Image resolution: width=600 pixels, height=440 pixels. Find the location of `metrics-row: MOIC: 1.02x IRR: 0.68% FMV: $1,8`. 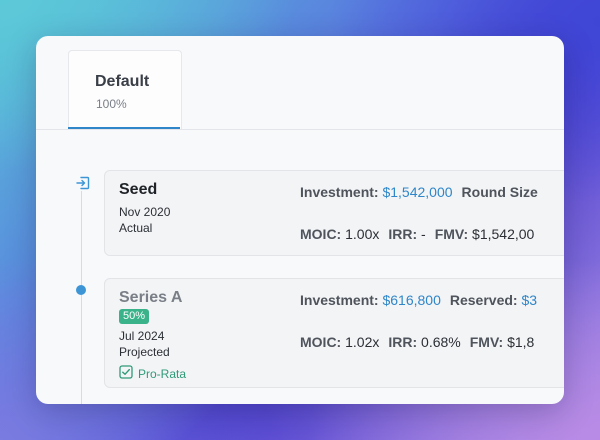

metrics-row: MOIC: 1.02x IRR: 0.68% FMV: $1,8 is located at coordinates (417, 342).